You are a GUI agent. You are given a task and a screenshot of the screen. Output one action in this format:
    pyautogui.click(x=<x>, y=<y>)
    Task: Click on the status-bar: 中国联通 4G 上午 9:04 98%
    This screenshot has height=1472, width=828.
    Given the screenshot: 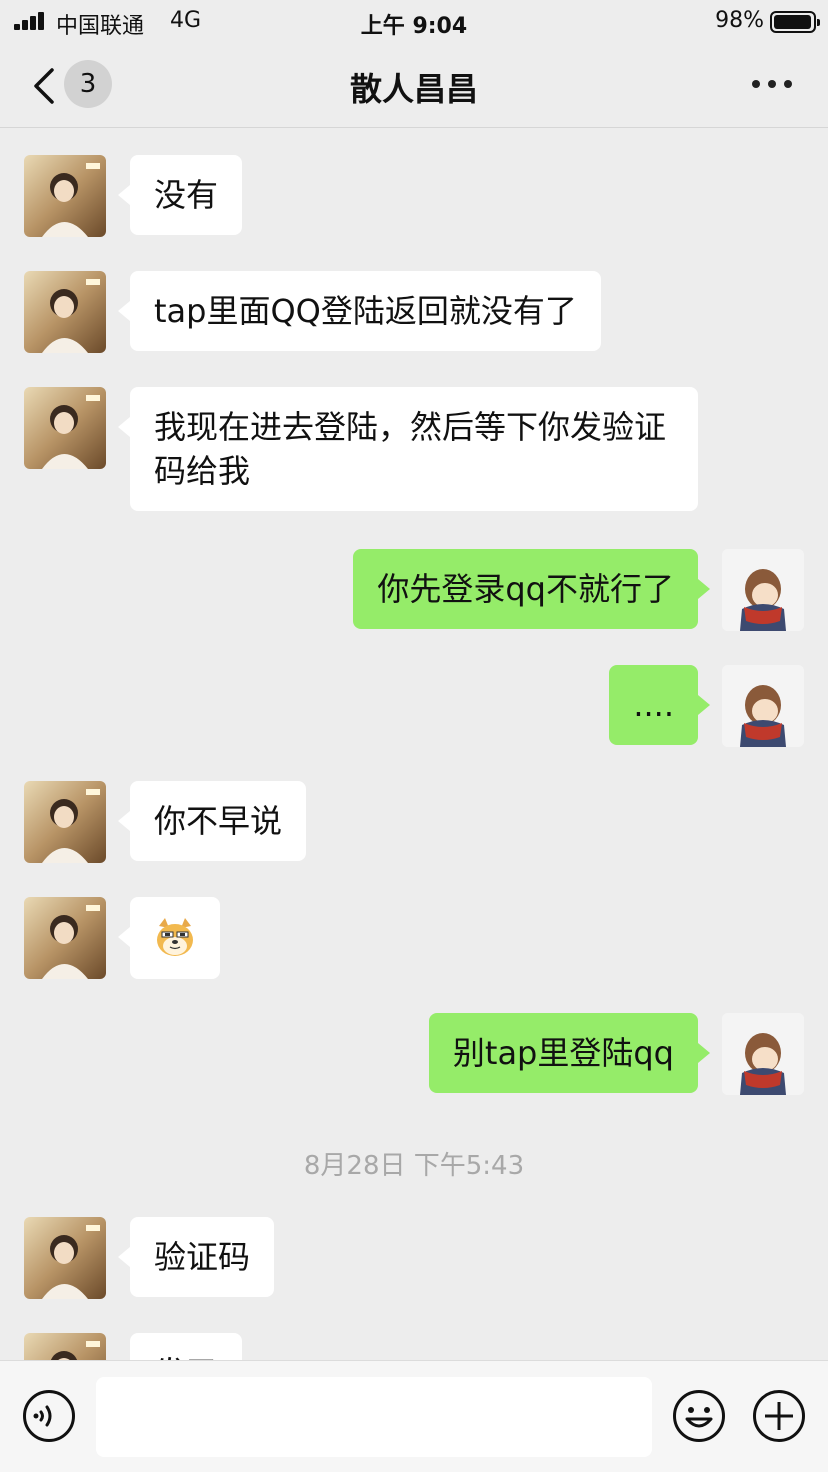 What is the action you would take?
    pyautogui.click(x=414, y=22)
    